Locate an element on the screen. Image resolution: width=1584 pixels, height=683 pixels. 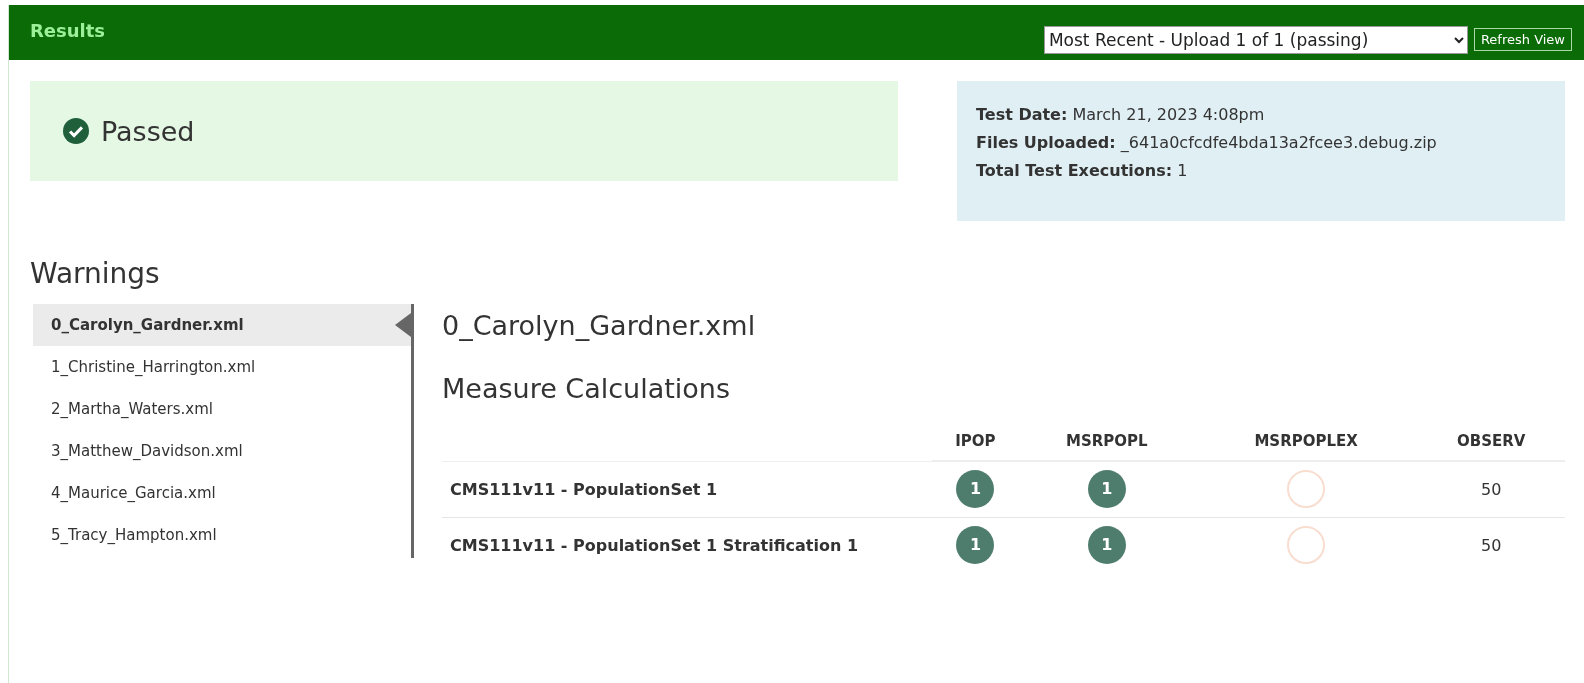
info-line: Total Test Executions: 1 is located at coordinates (1082, 171).